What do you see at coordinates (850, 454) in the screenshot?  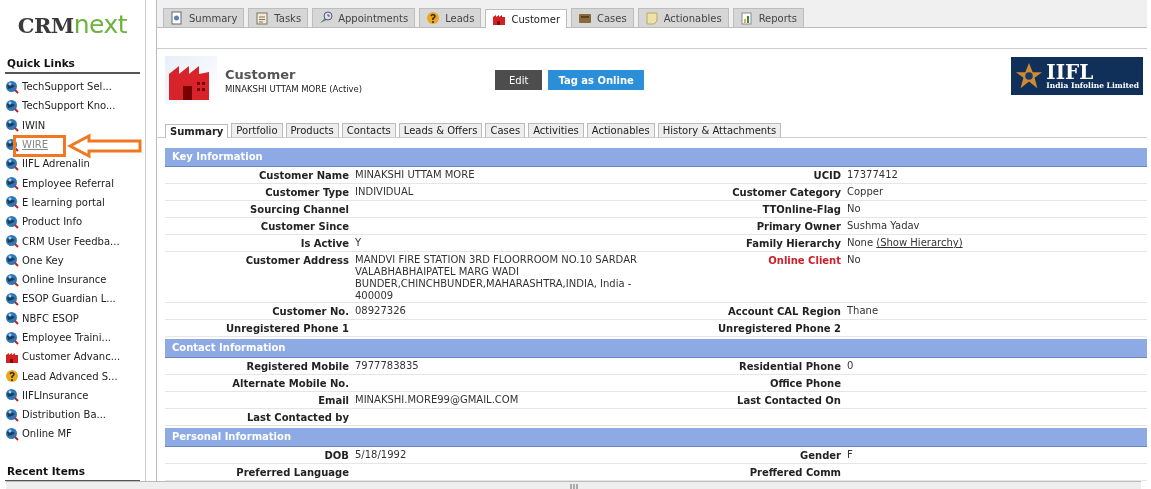 I see `field-value: F` at bounding box center [850, 454].